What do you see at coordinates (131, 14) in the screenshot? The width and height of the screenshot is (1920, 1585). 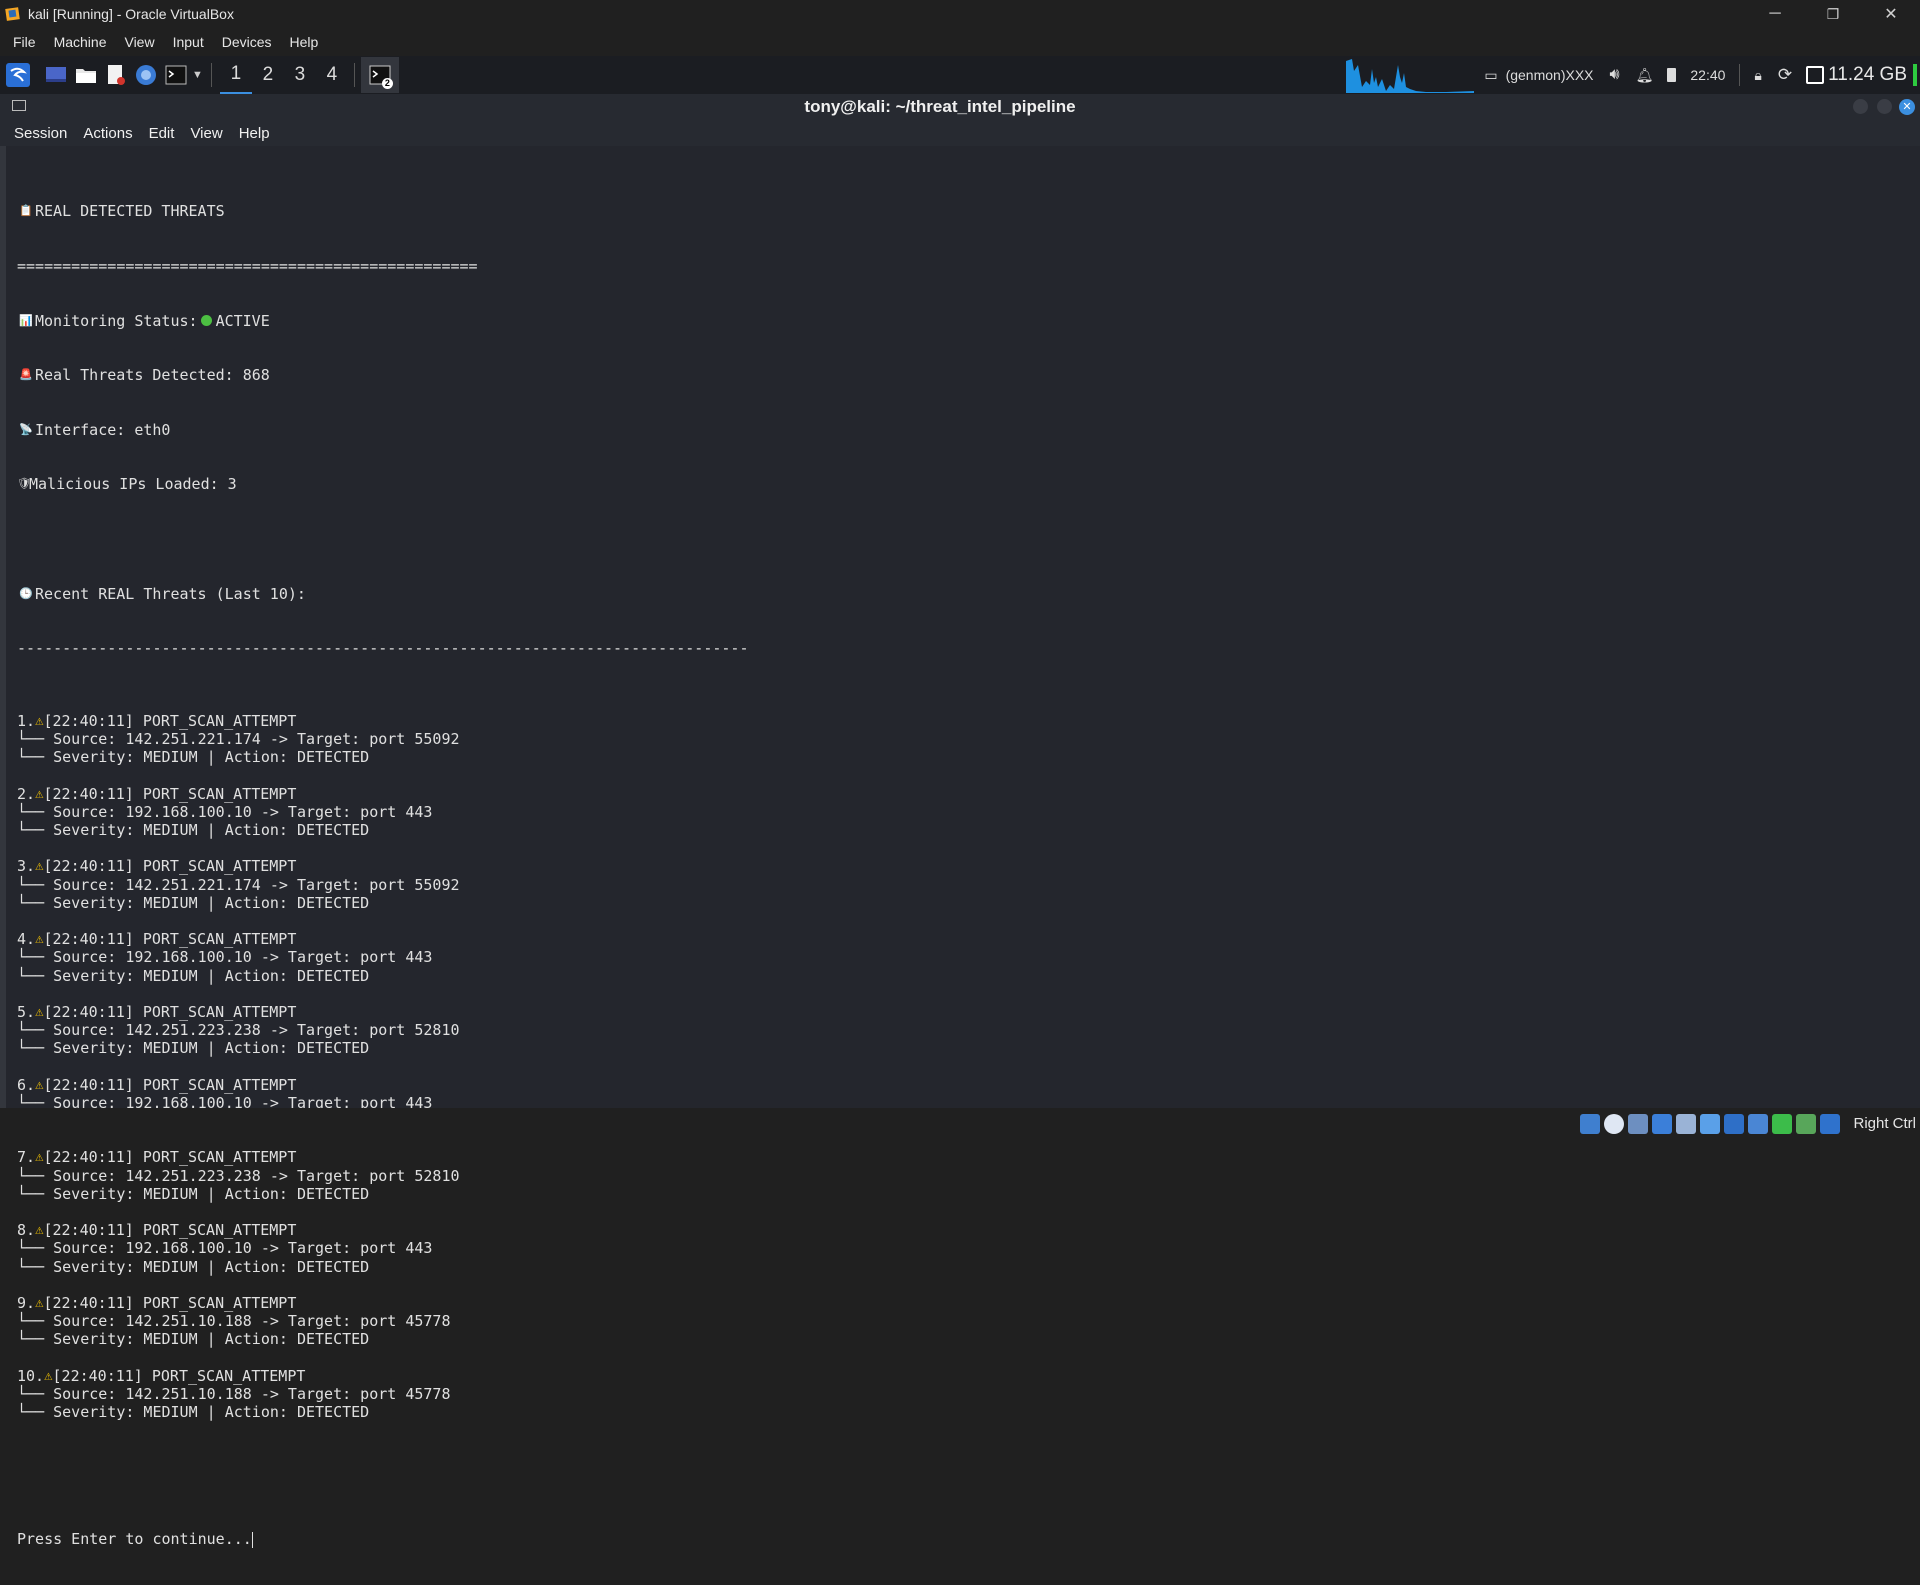 I see `window-title: kali [Running] - Oracle VirtualBox` at bounding box center [131, 14].